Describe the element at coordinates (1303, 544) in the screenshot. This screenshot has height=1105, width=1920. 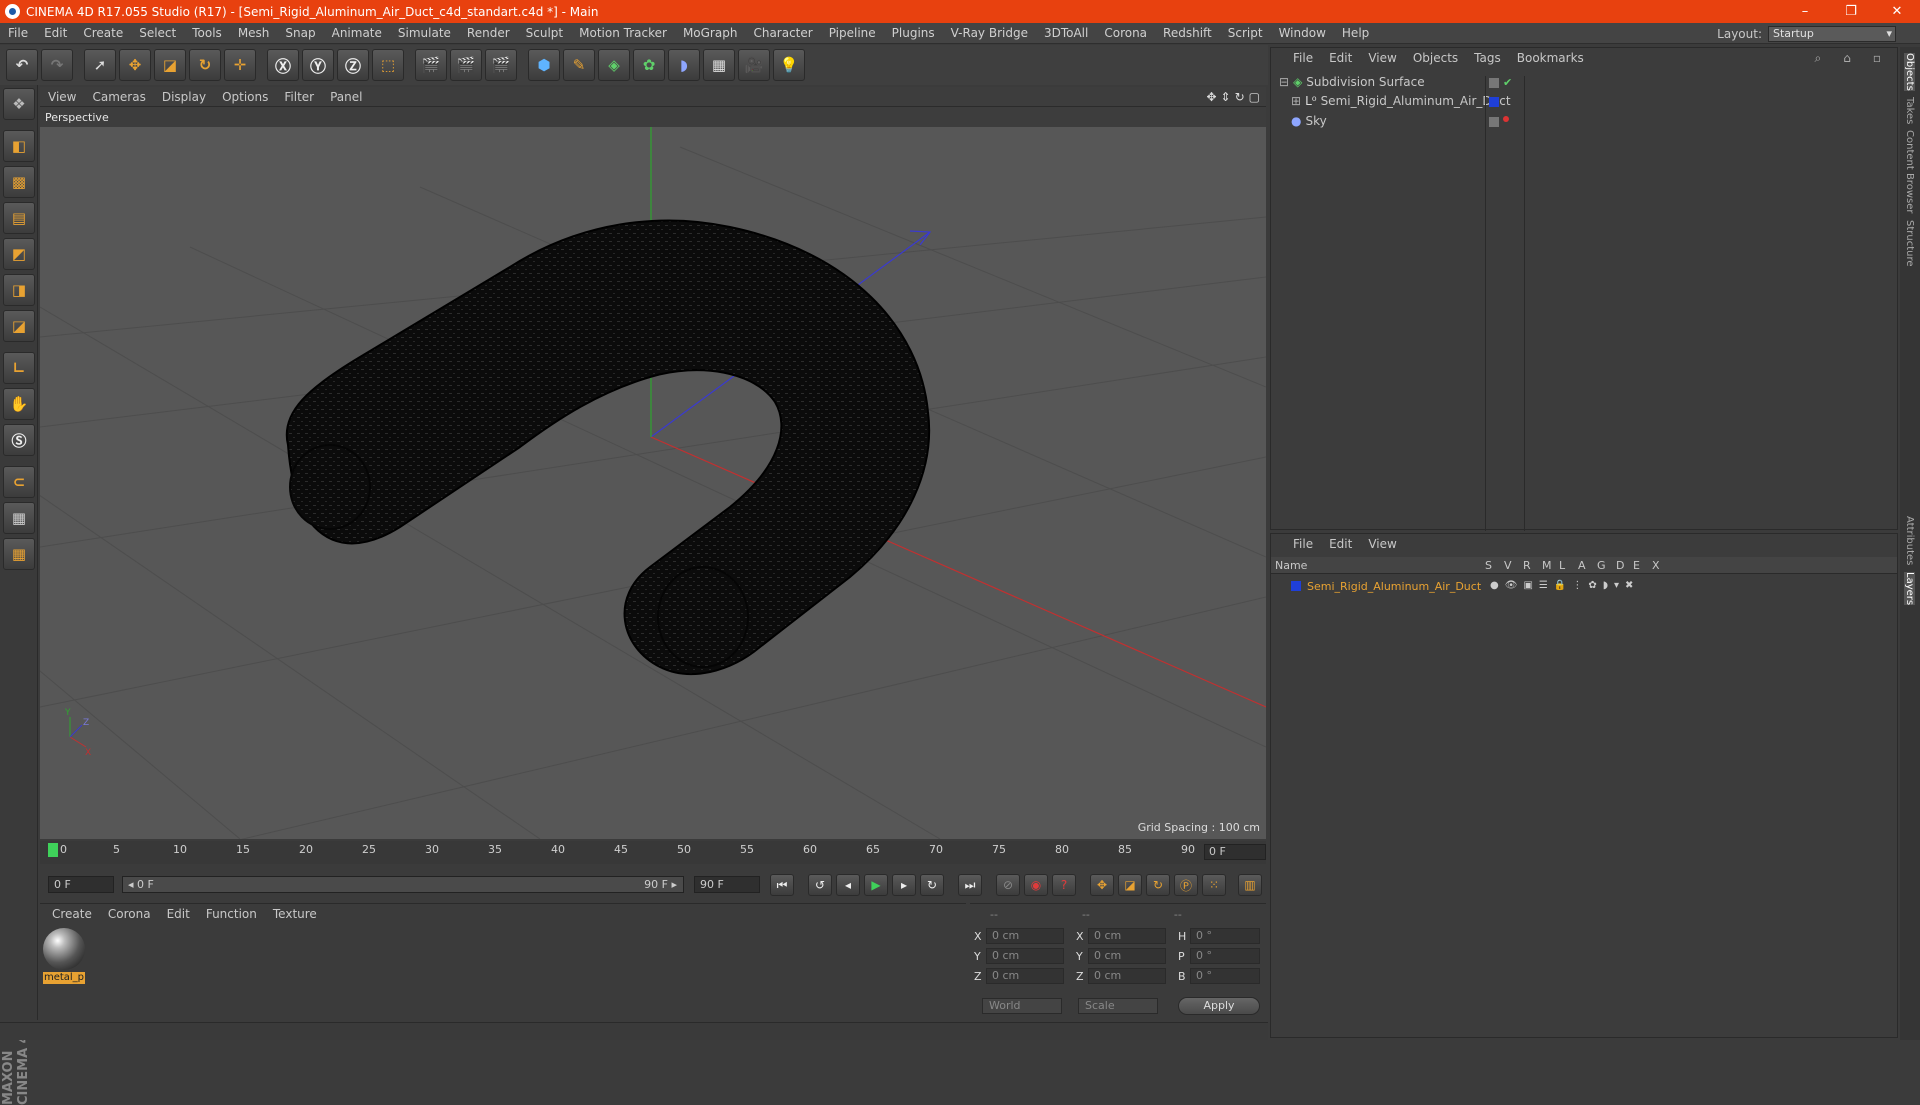
I see `layers-menu-file: File` at that location.